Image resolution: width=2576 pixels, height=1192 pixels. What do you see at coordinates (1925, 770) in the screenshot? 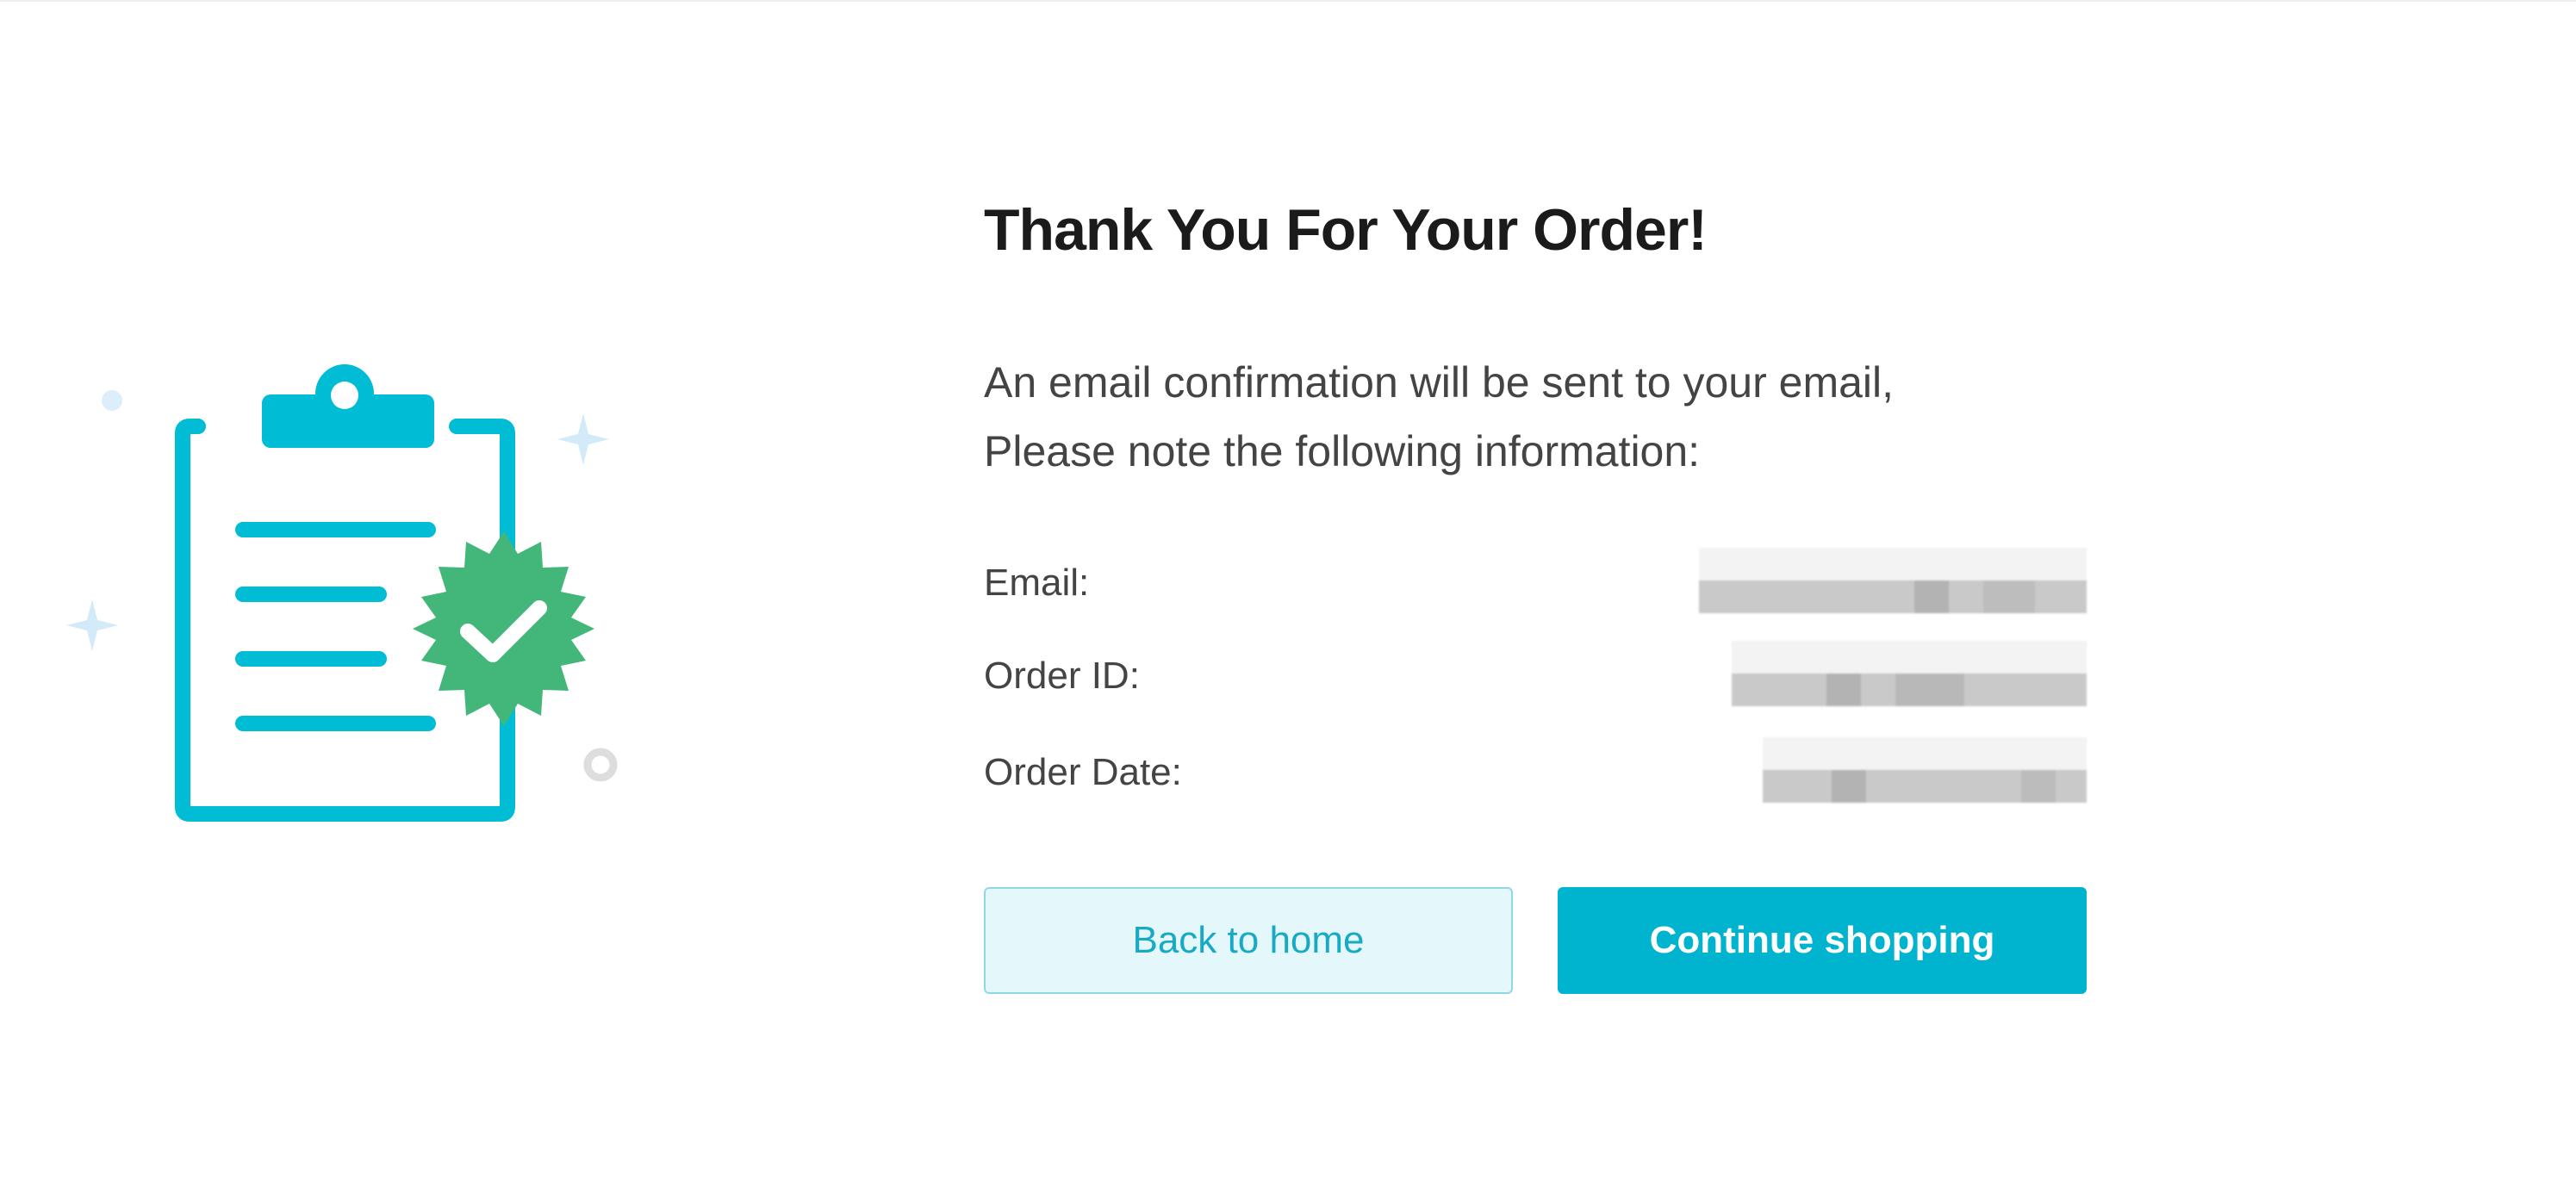
I see `order-date-value-redacted` at bounding box center [1925, 770].